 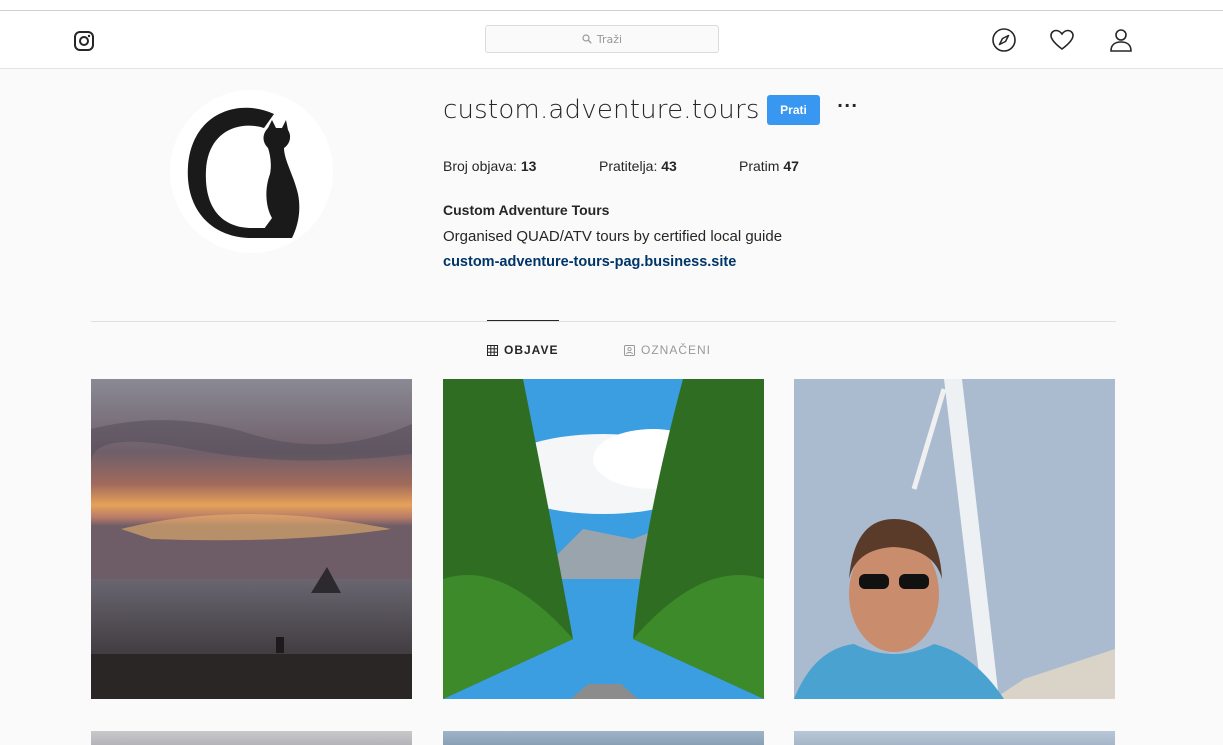 What do you see at coordinates (531, 350) in the screenshot?
I see `tab-posts-label: OBJAVE` at bounding box center [531, 350].